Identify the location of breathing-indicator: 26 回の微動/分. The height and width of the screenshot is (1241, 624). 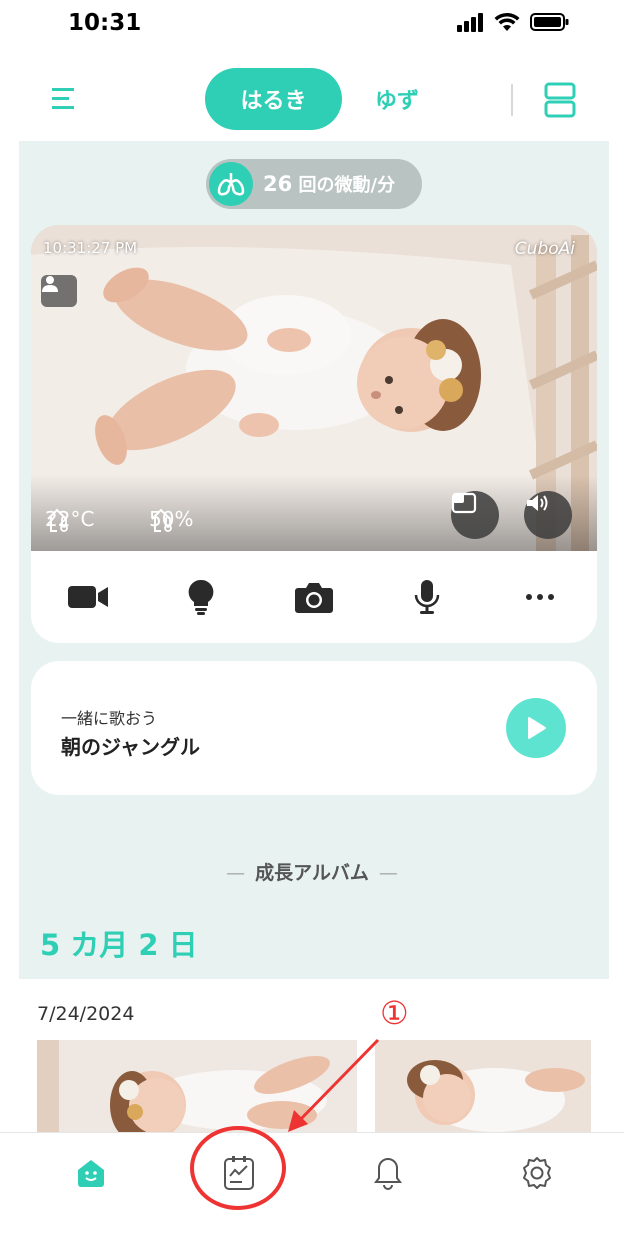
(314, 184).